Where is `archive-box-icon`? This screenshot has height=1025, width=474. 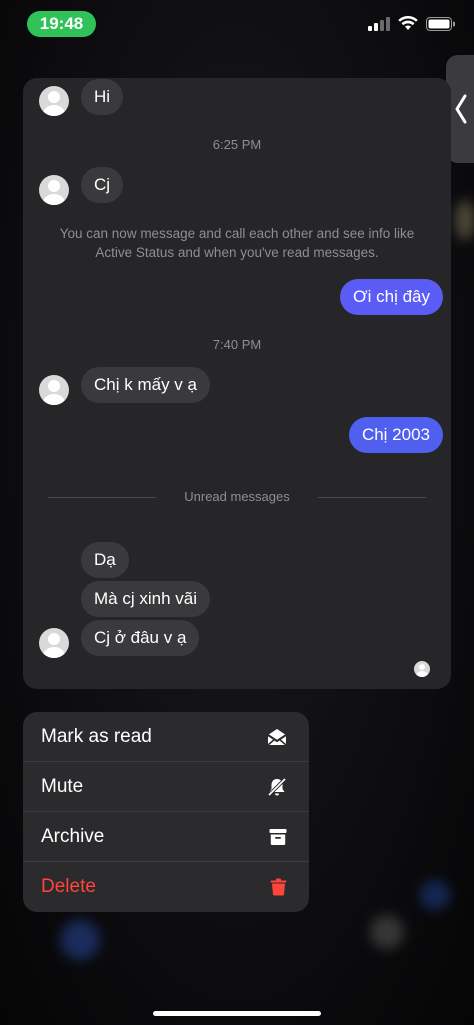 archive-box-icon is located at coordinates (278, 836).